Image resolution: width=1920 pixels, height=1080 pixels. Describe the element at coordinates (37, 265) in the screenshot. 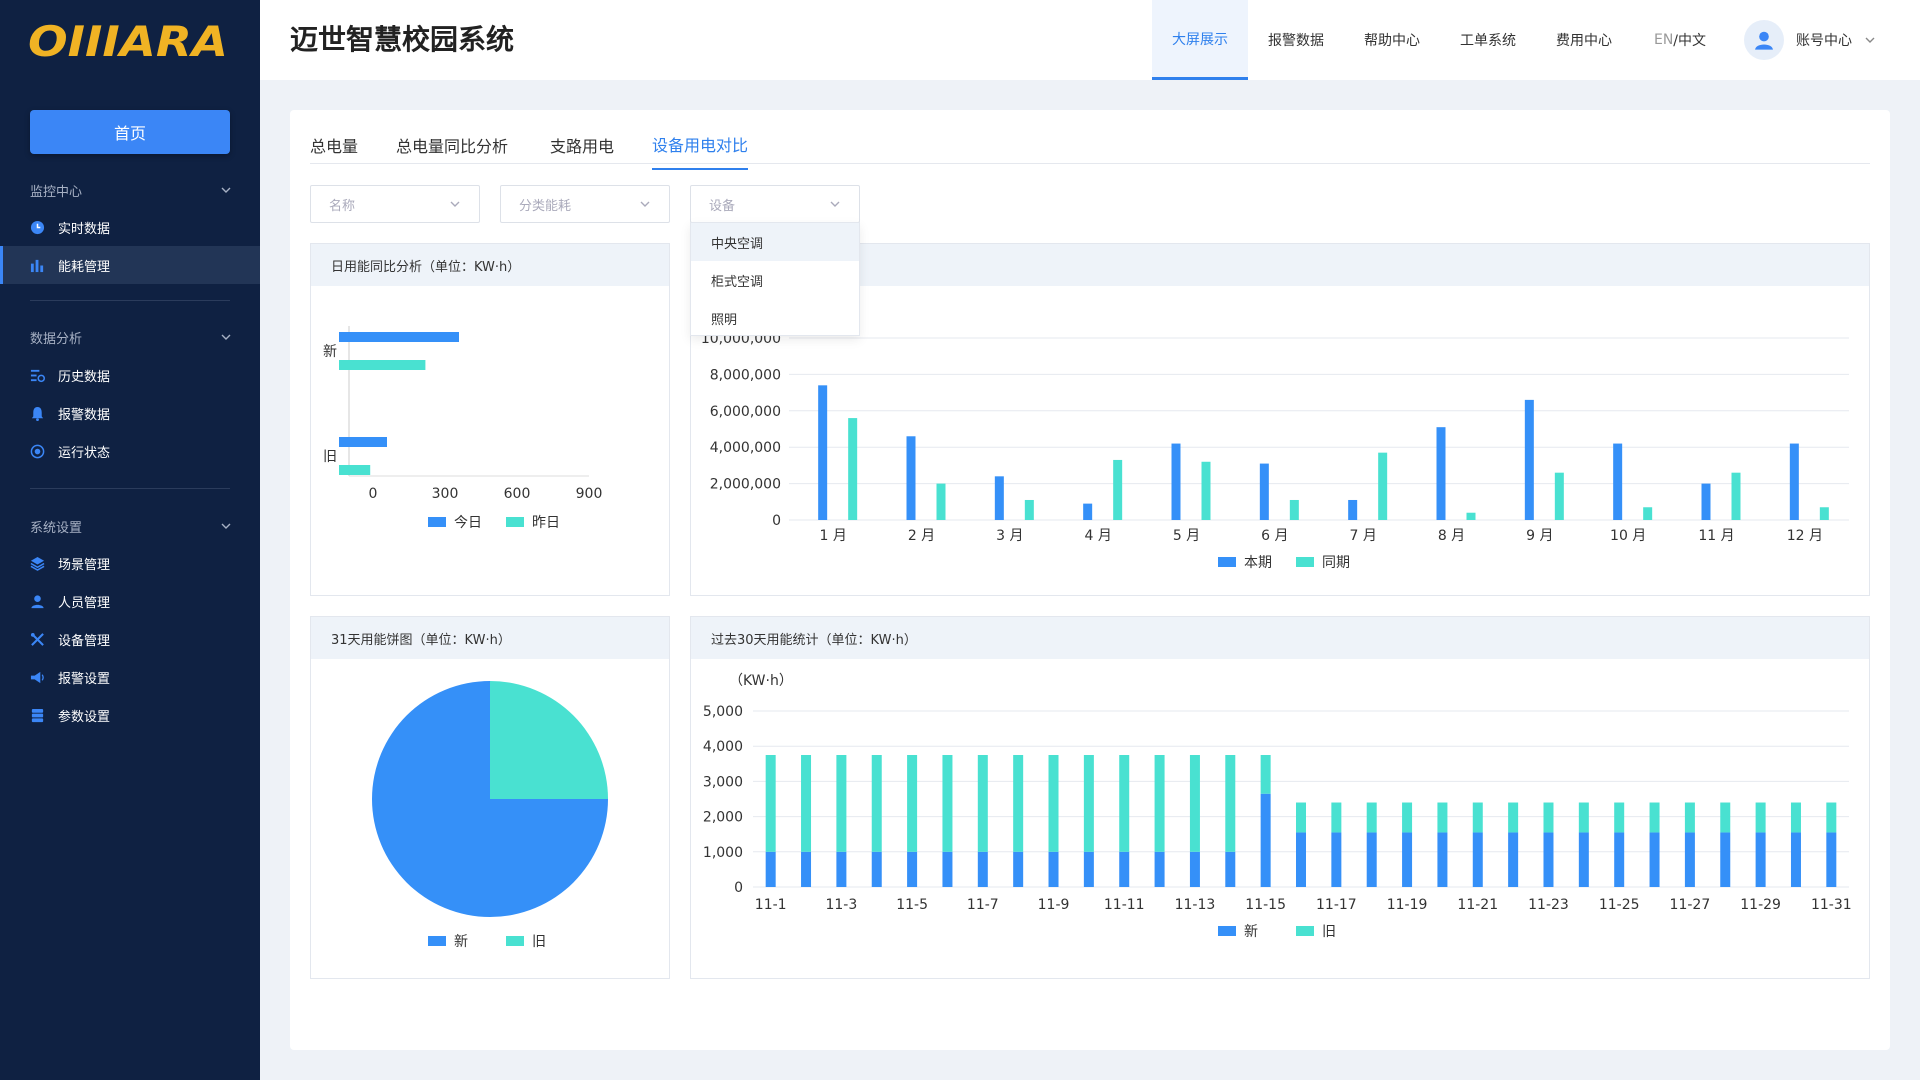

I see `bar-chart-icon` at that location.